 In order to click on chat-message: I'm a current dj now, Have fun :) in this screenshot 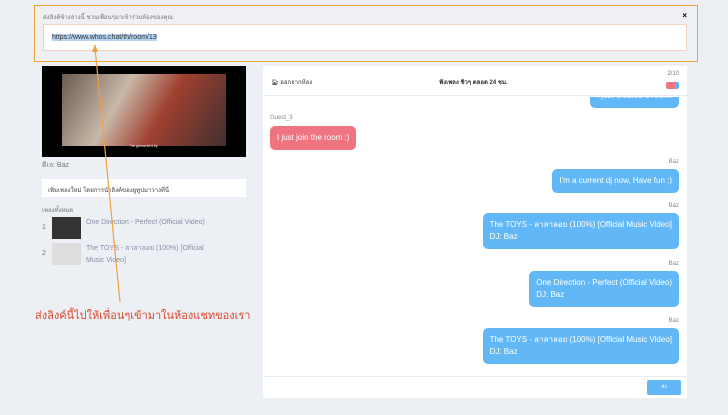, I will do `click(615, 181)`.